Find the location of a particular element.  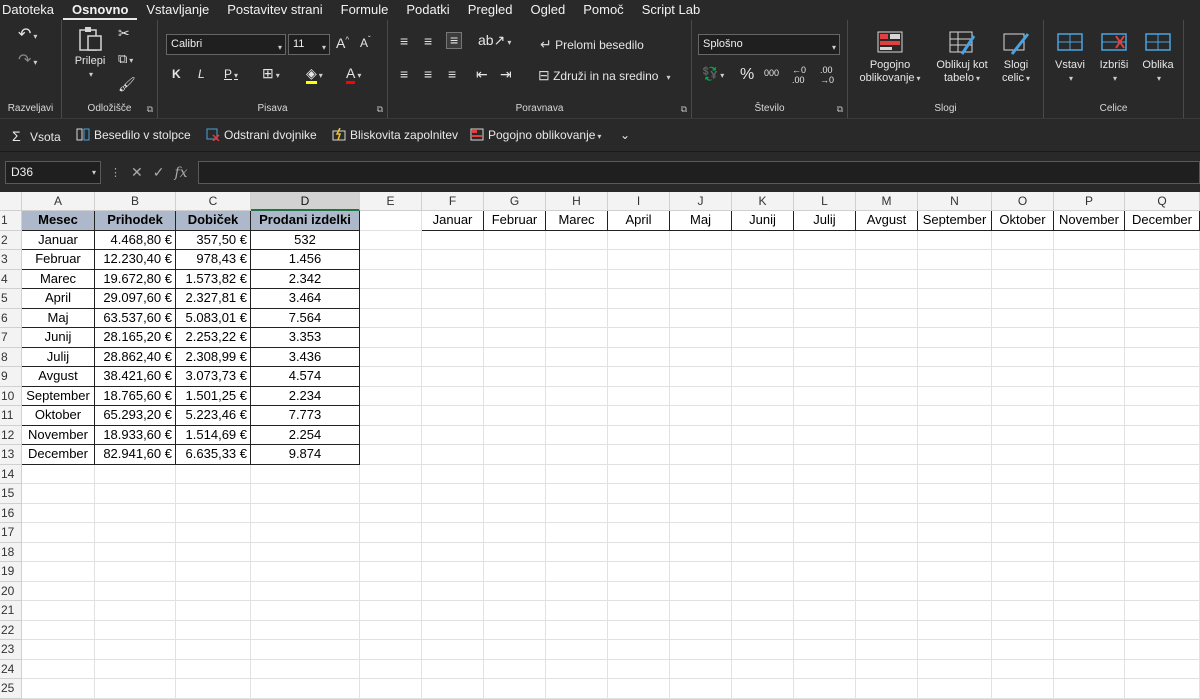

conditional-formatting-button: Pogojno oblikovanje ▾ is located at coordinates (890, 57).